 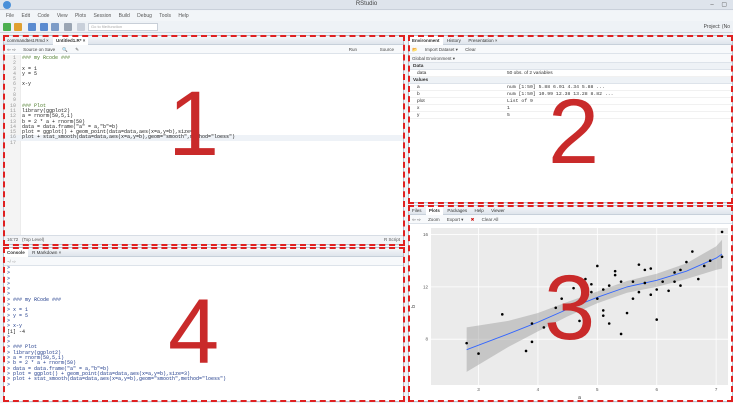 I want to click on open-file-icon, so click(x=32, y=27).